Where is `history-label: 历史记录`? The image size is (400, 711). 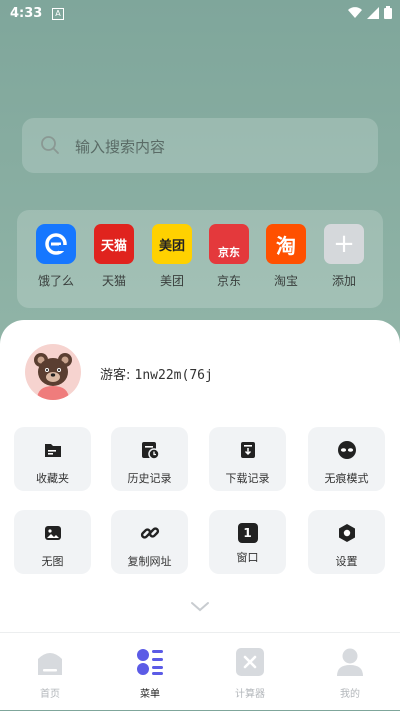
history-label: 历史记录 is located at coordinates (149, 478).